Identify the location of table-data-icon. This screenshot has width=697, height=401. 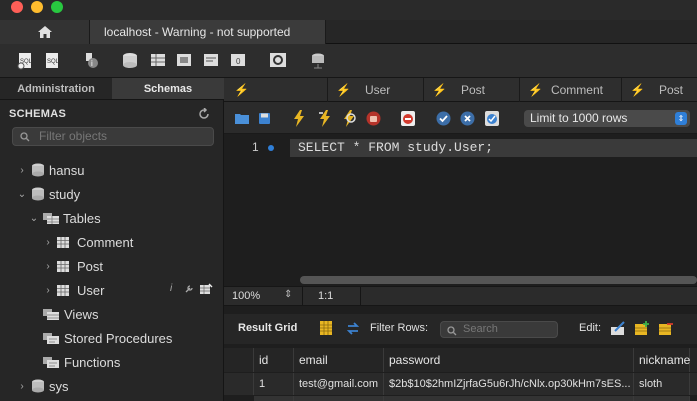
(206, 289).